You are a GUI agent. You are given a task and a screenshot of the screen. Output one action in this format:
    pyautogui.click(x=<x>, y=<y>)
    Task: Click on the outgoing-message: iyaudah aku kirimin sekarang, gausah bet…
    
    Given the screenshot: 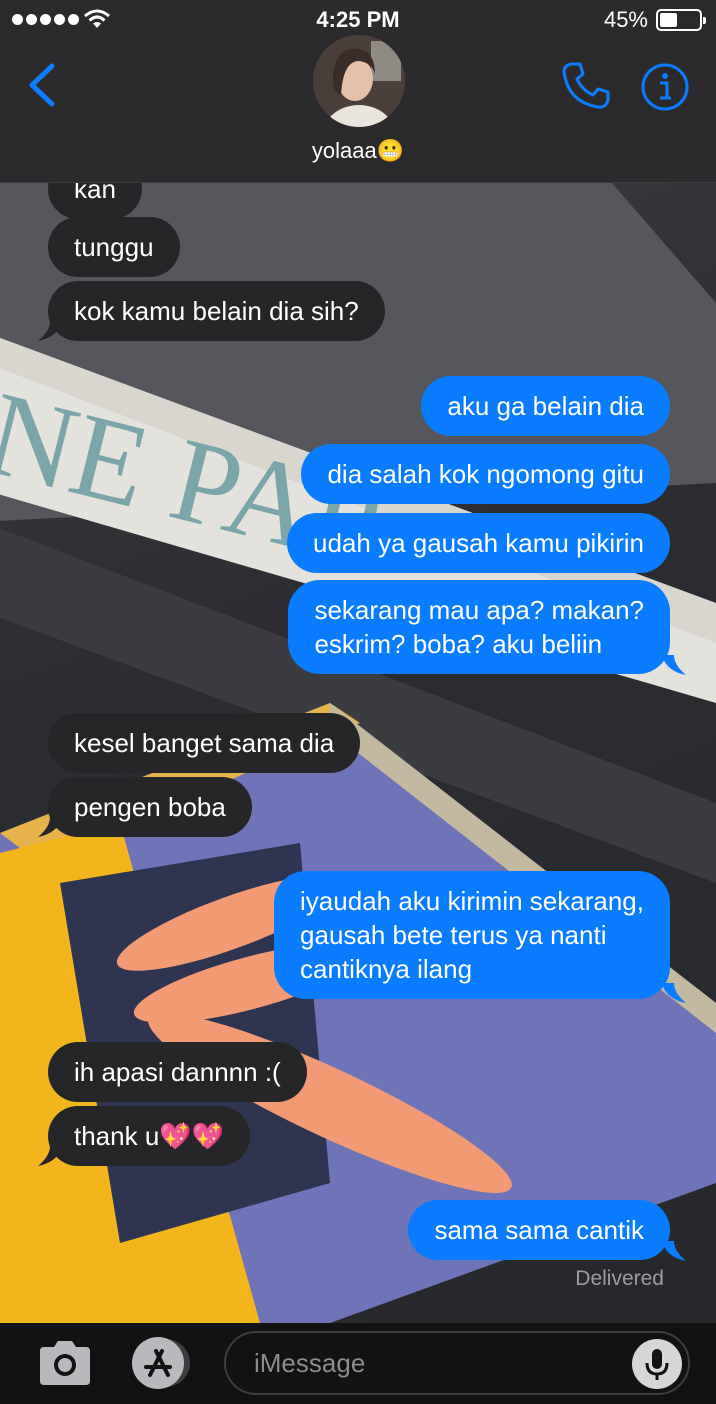 What is the action you would take?
    pyautogui.click(x=472, y=935)
    